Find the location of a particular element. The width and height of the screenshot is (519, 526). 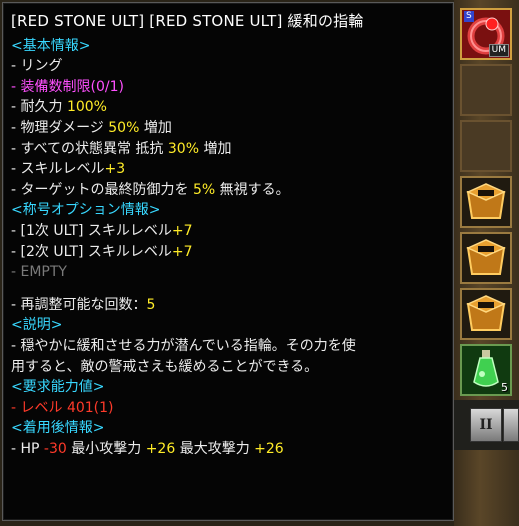

stat-label: 最大攻撃力 is located at coordinates (215, 448).